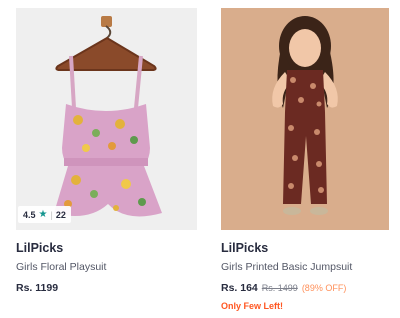 The image size is (400, 318). What do you see at coordinates (279, 288) in the screenshot?
I see `product-mrp: Rs. 1499` at bounding box center [279, 288].